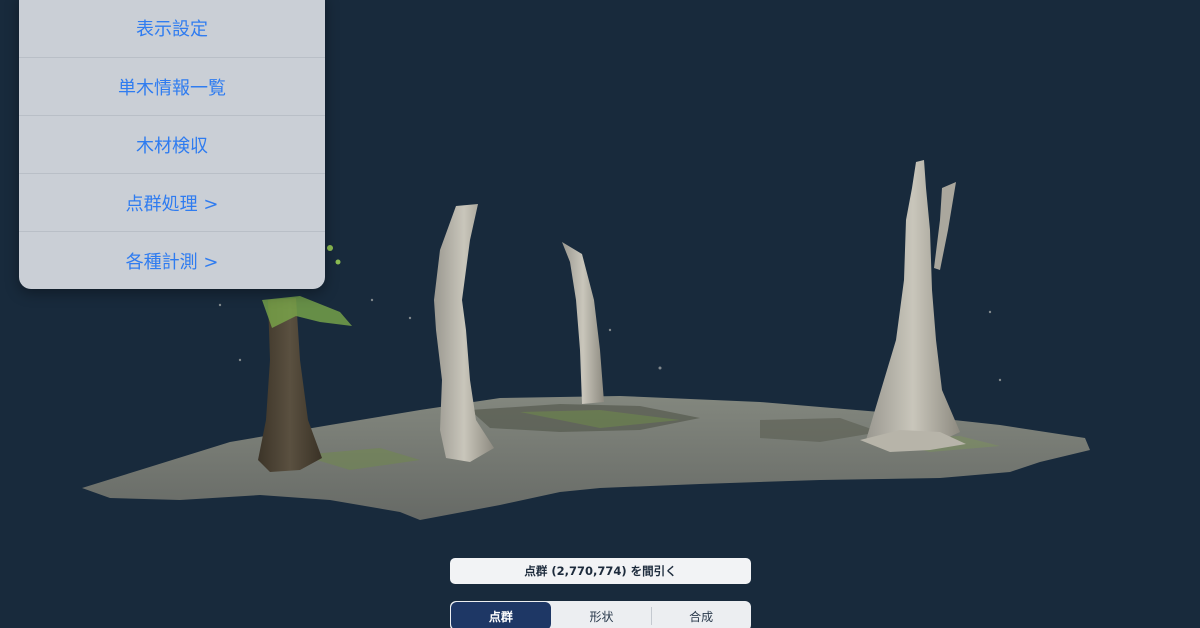 This screenshot has height=628, width=1200. I want to click on menu-item-label: 表示設定, so click(172, 29).